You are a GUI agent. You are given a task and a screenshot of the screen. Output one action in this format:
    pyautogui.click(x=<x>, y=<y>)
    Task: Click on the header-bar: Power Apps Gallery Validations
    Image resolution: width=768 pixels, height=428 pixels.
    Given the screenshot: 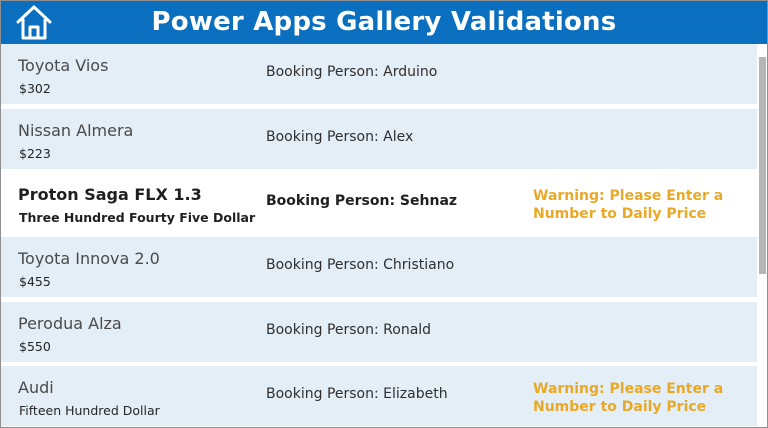 What is the action you would take?
    pyautogui.click(x=384, y=22)
    